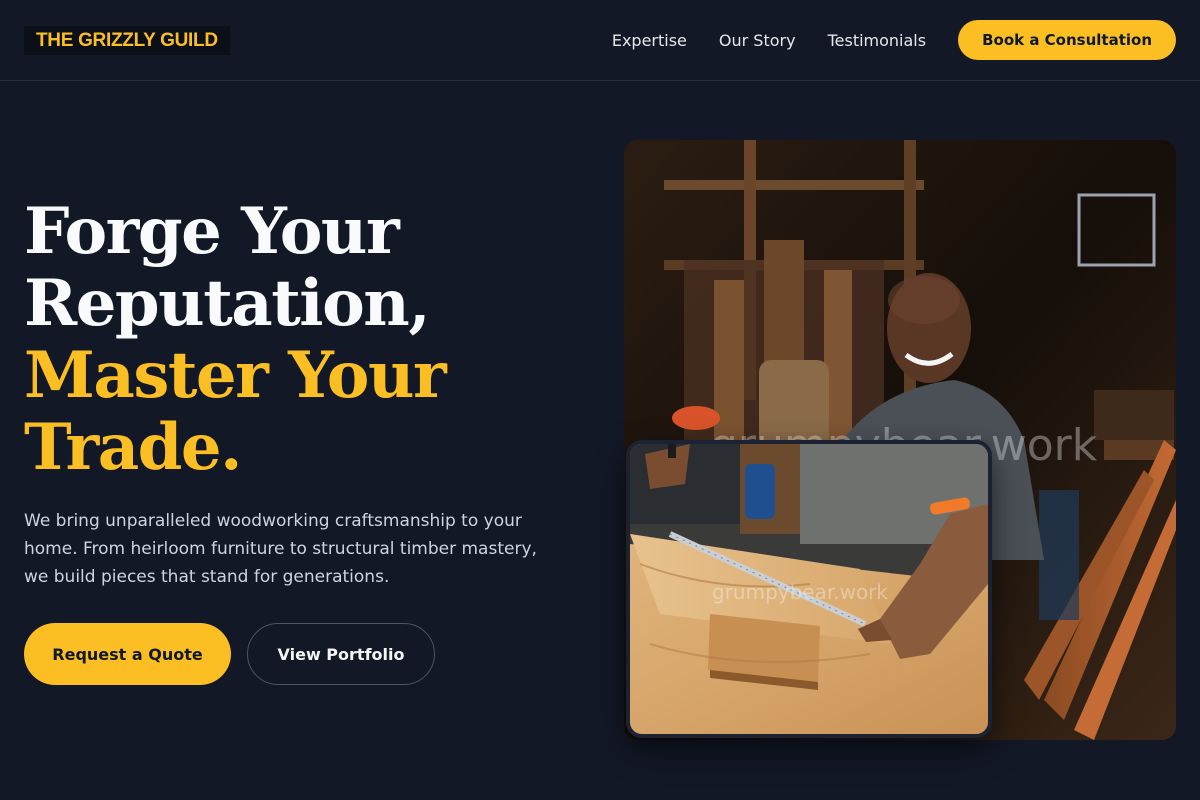 This screenshot has height=800, width=1200. What do you see at coordinates (341, 654) in the screenshot?
I see `view-portfolio-button: View Portfolio` at bounding box center [341, 654].